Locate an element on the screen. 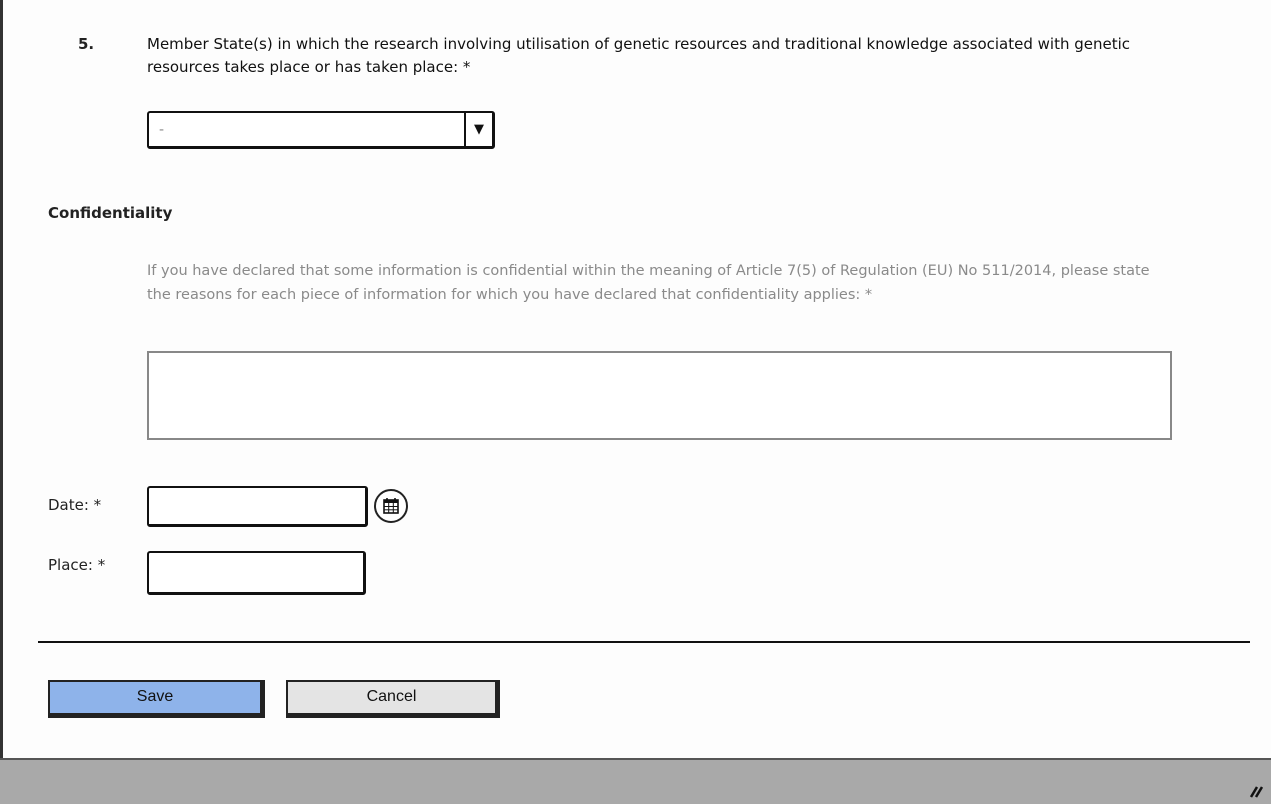 This screenshot has height=804, width=1271. status-bar is located at coordinates (635, 781).